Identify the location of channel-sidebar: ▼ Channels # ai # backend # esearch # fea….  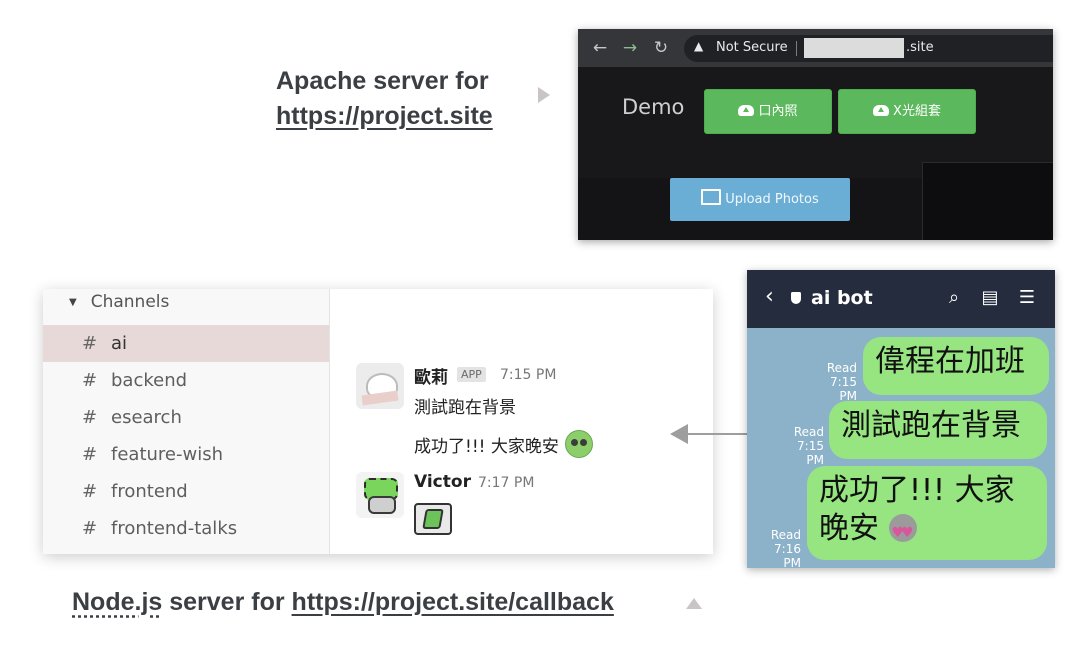
(186, 421).